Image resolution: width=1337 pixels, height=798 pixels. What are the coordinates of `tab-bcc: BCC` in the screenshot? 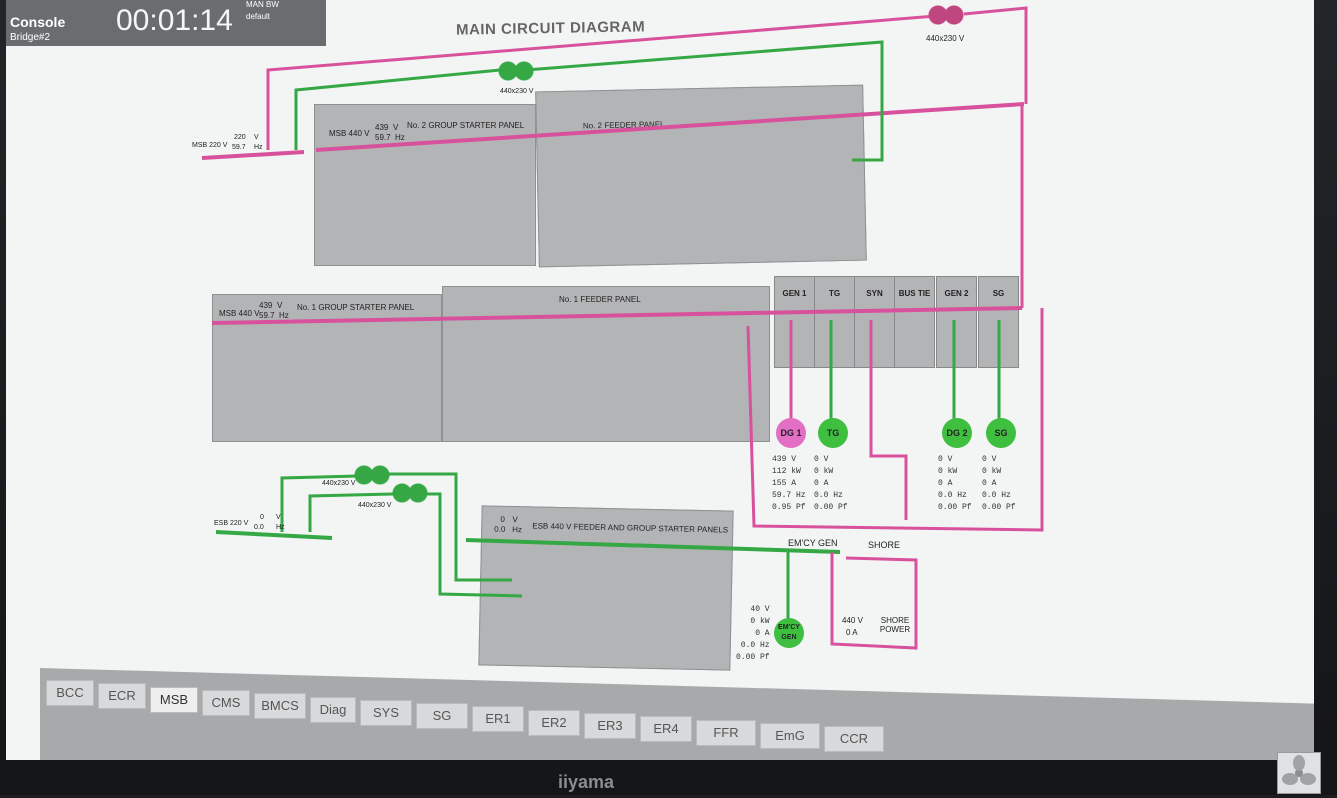 It's located at (70, 693).